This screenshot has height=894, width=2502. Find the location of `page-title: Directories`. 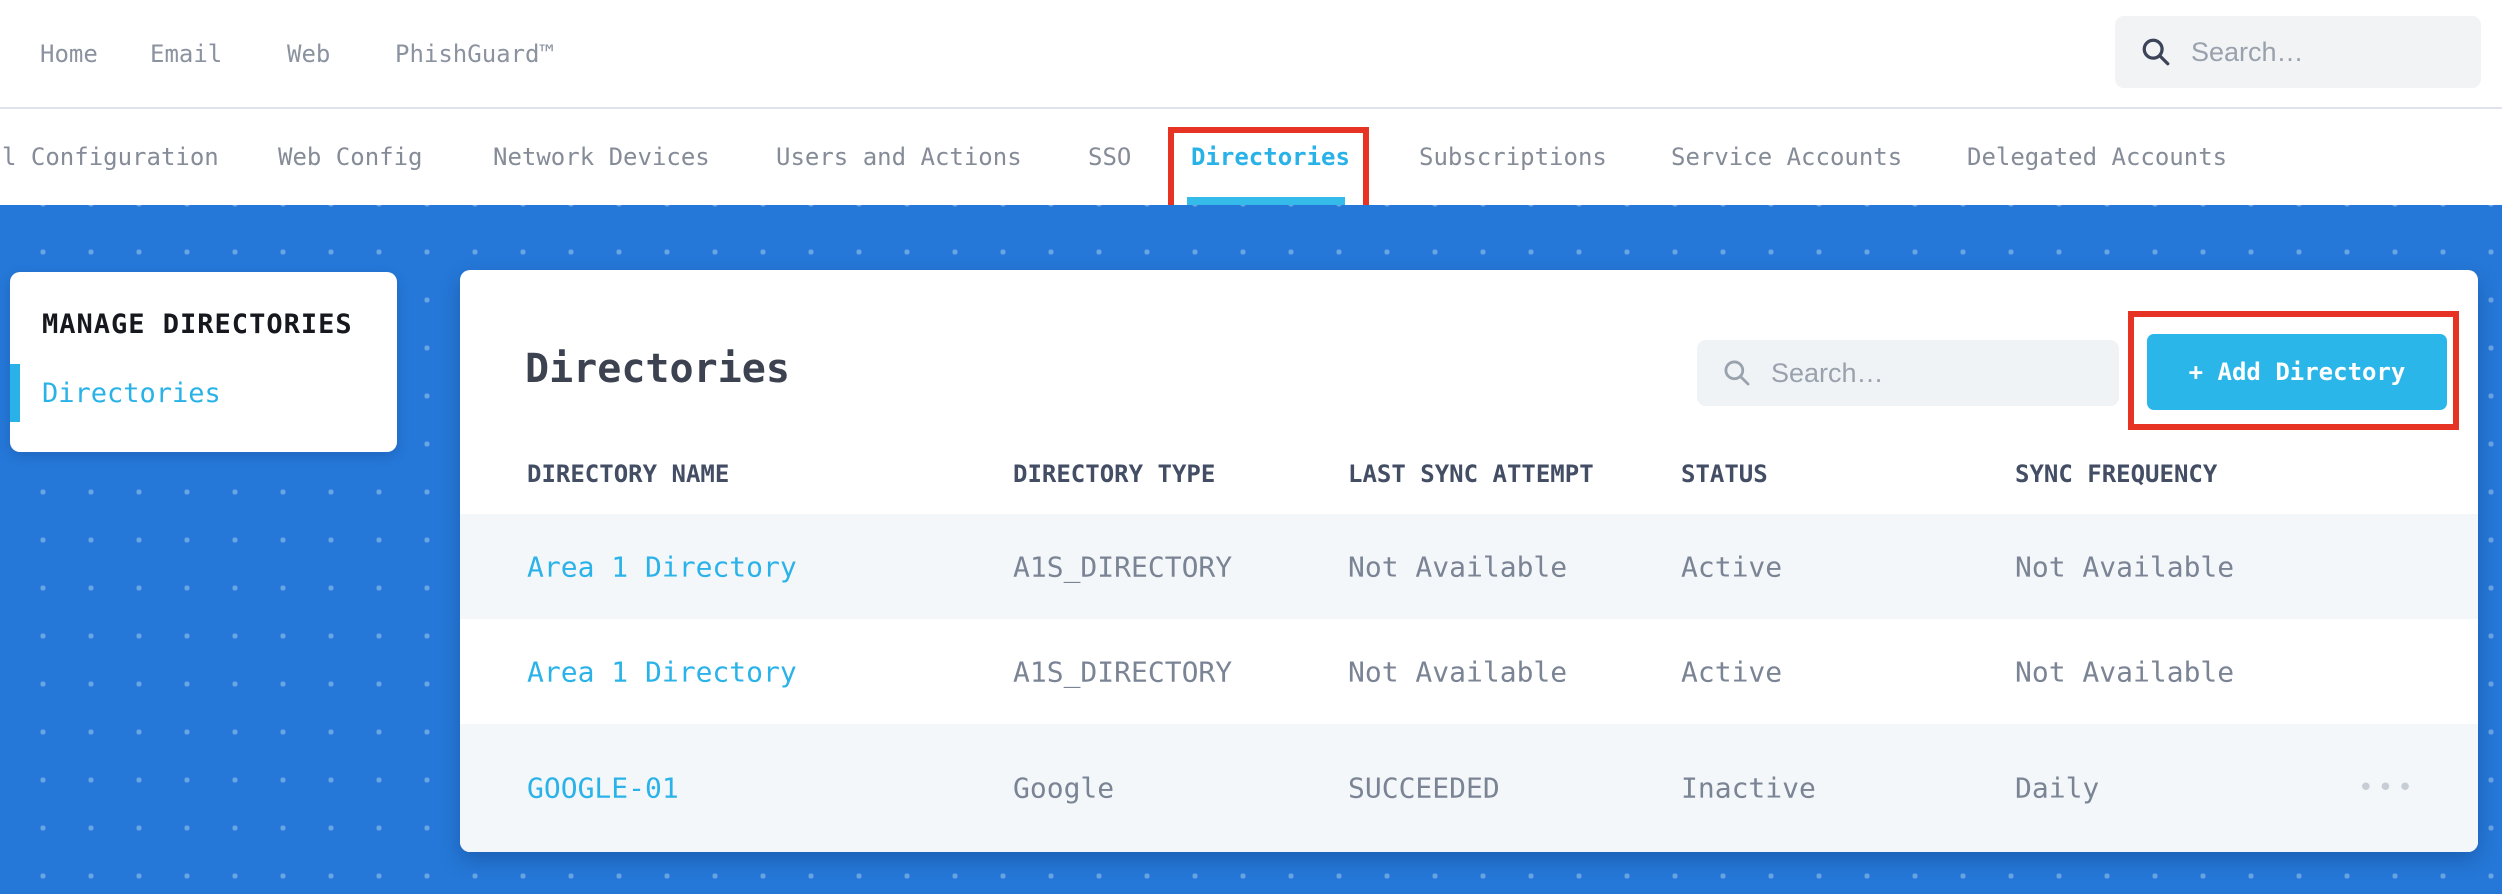

page-title: Directories is located at coordinates (657, 369).